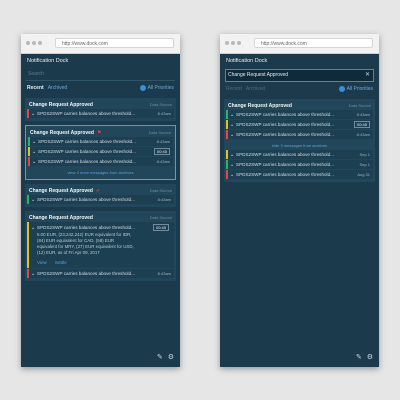 This screenshot has height=400, width=400. I want to click on close-icon: ✕, so click(367, 74).